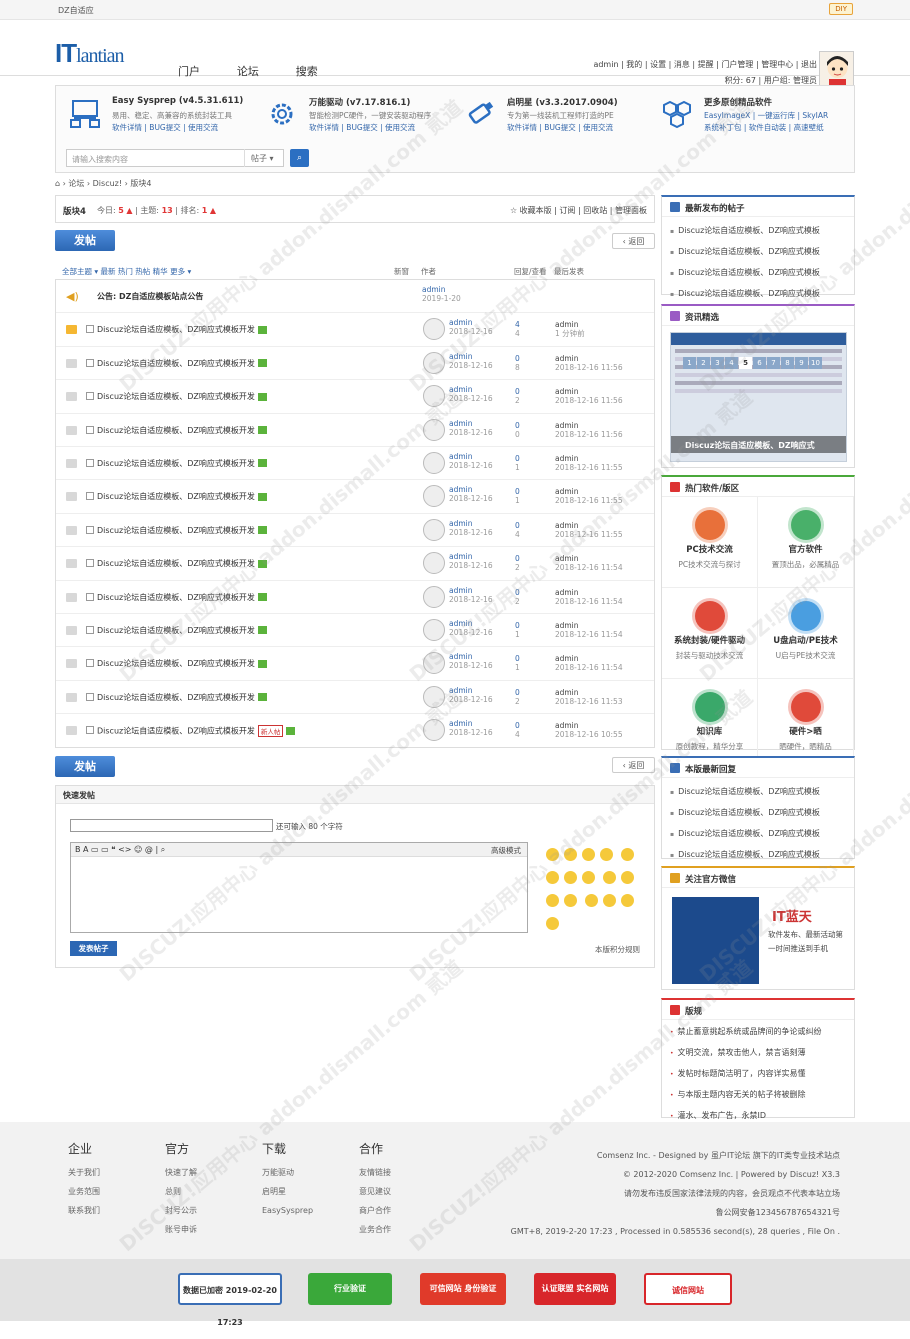 This screenshot has width=910, height=1339. I want to click on badge-trusted-site: 可信网站 身份验证, so click(463, 1289).